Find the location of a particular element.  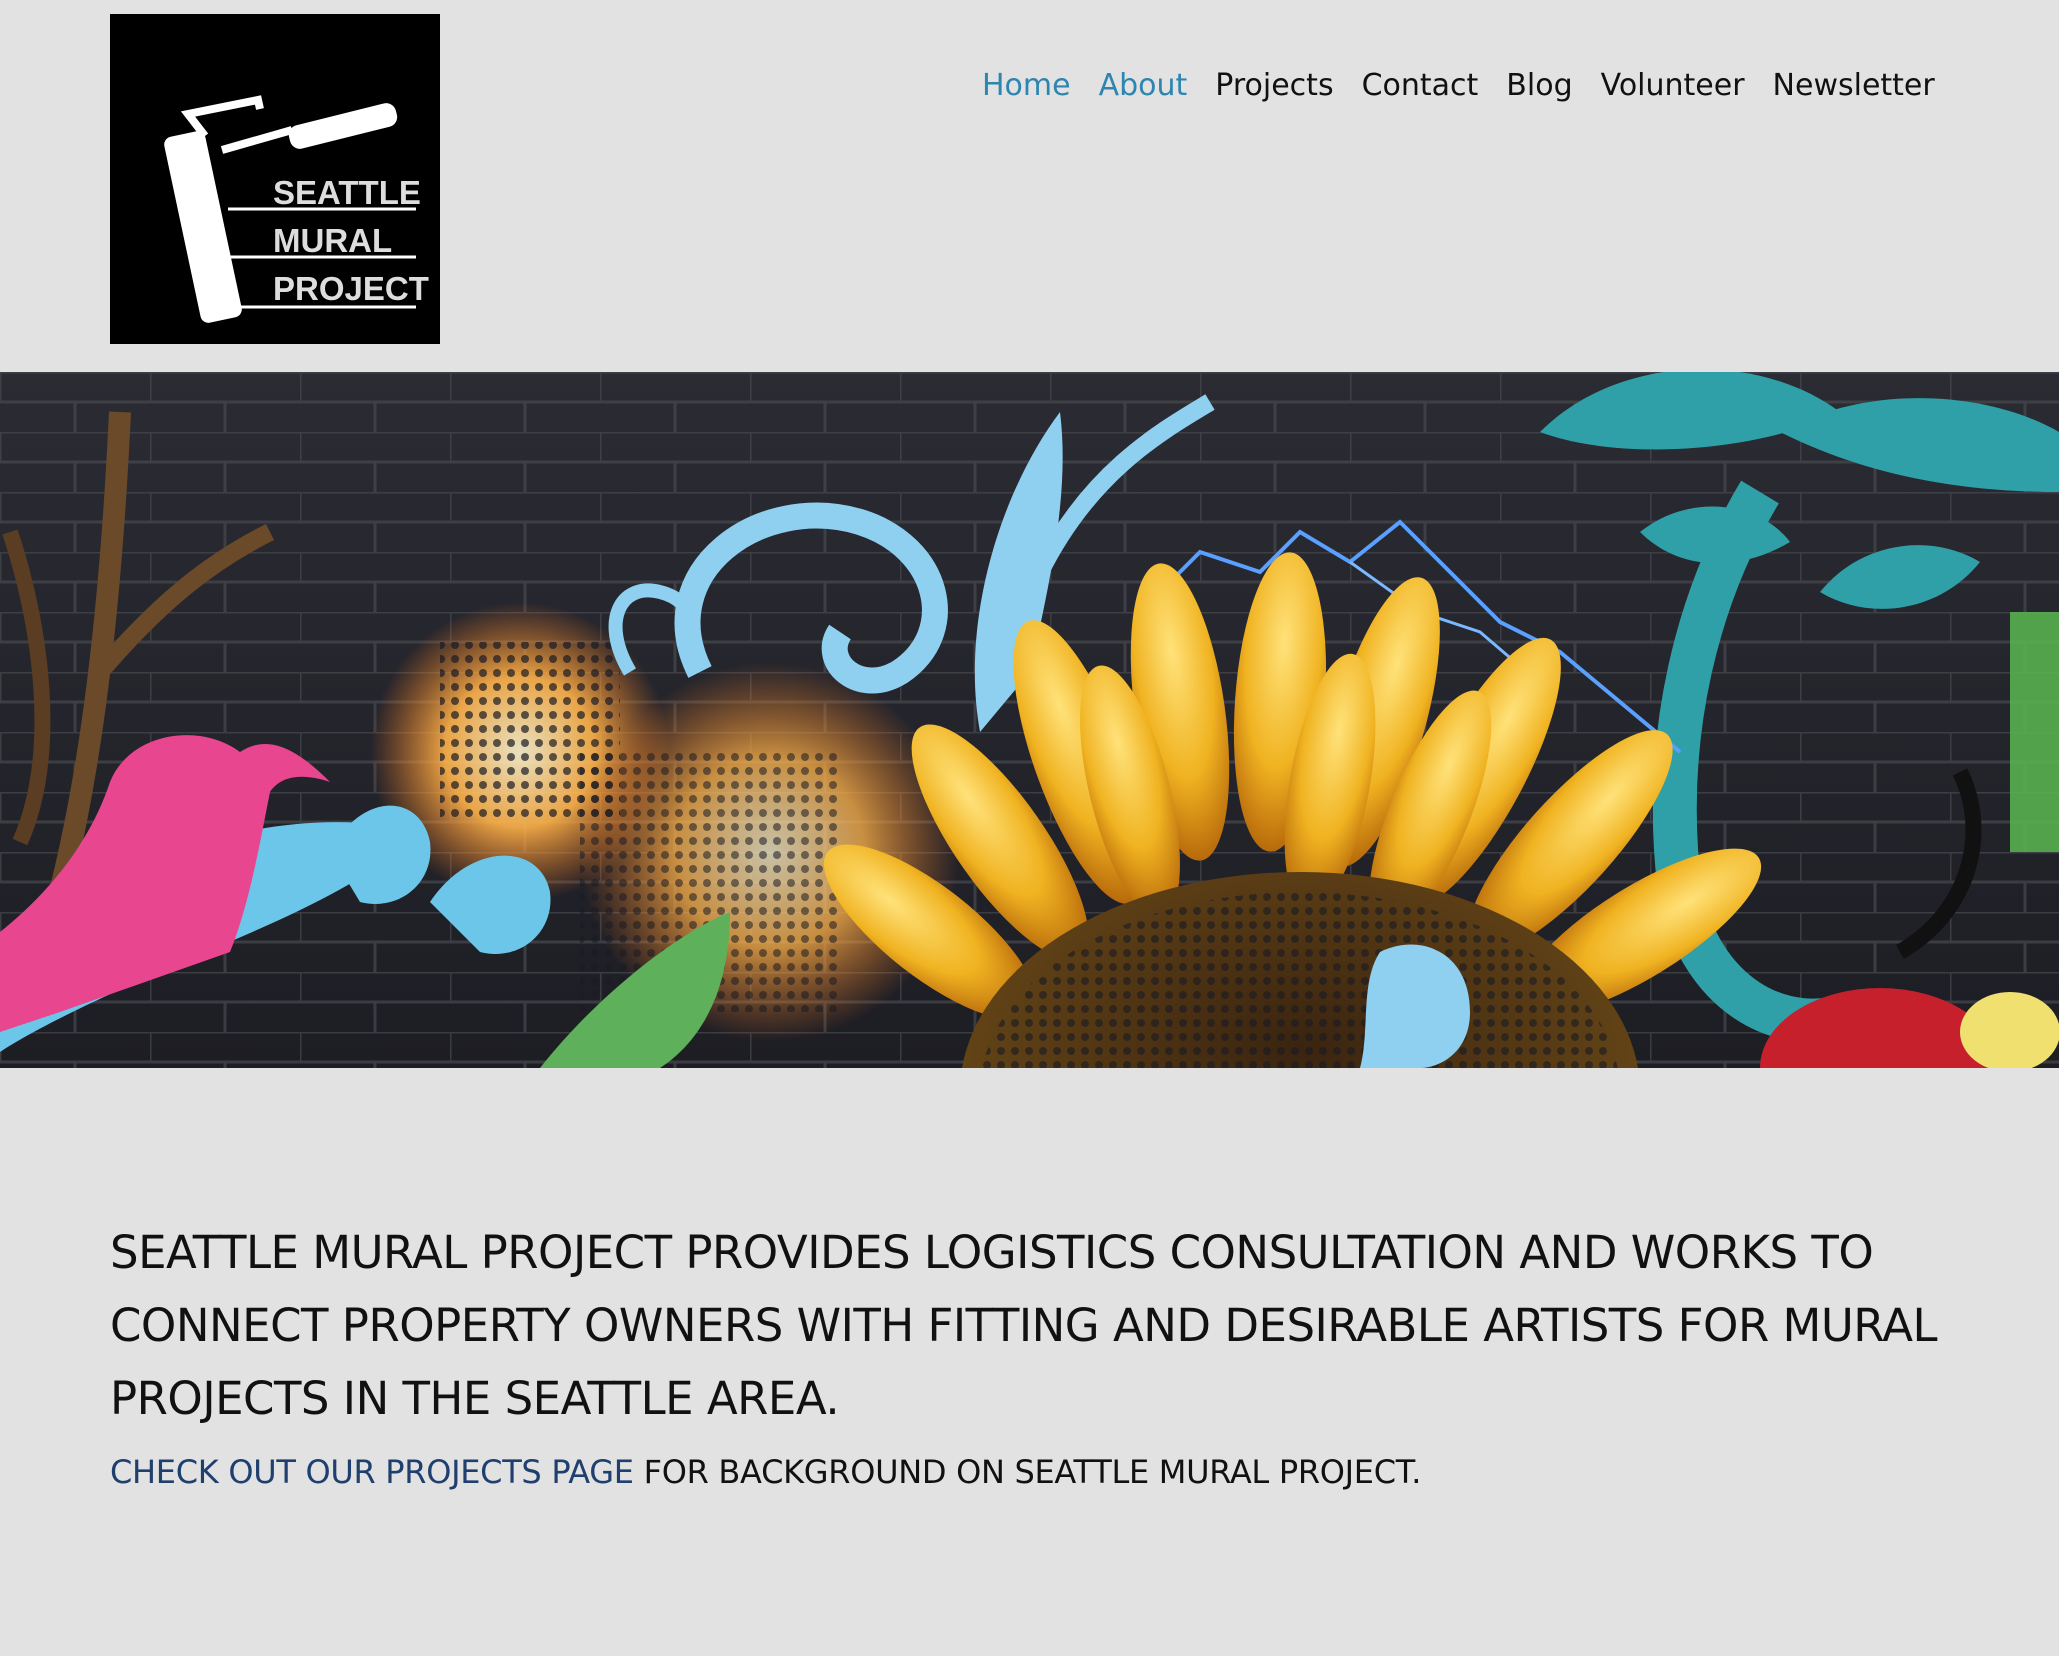

site-logo: SEATTLE MURAL PROJECT is located at coordinates (275, 179).